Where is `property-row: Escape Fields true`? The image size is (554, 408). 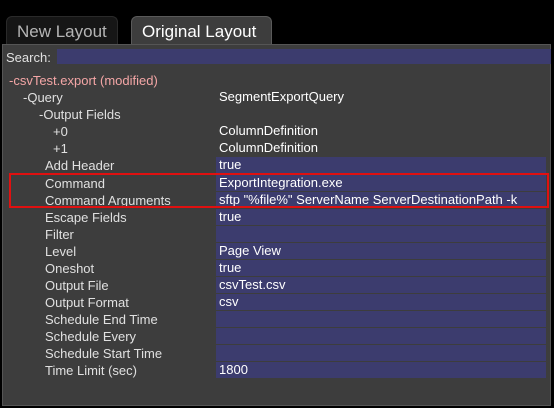 property-row: Escape Fields true is located at coordinates (277, 217).